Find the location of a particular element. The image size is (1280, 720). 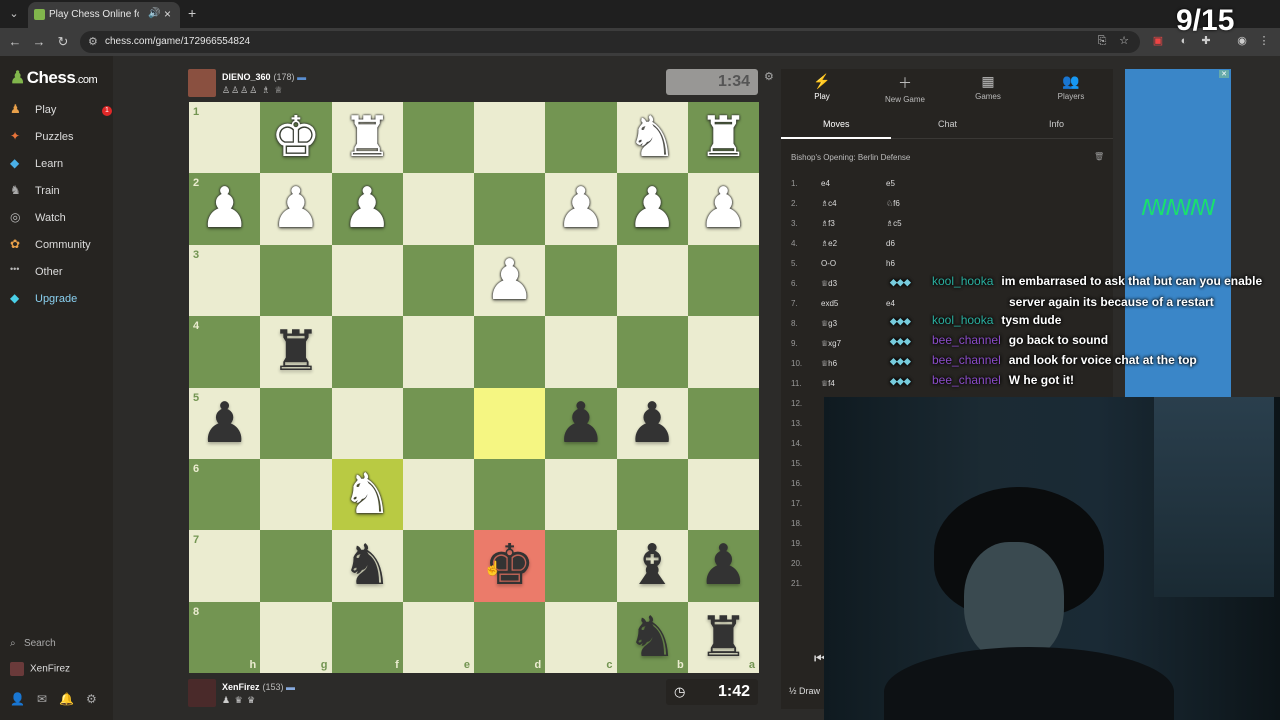

square-h4: 4 is located at coordinates (225, 352).